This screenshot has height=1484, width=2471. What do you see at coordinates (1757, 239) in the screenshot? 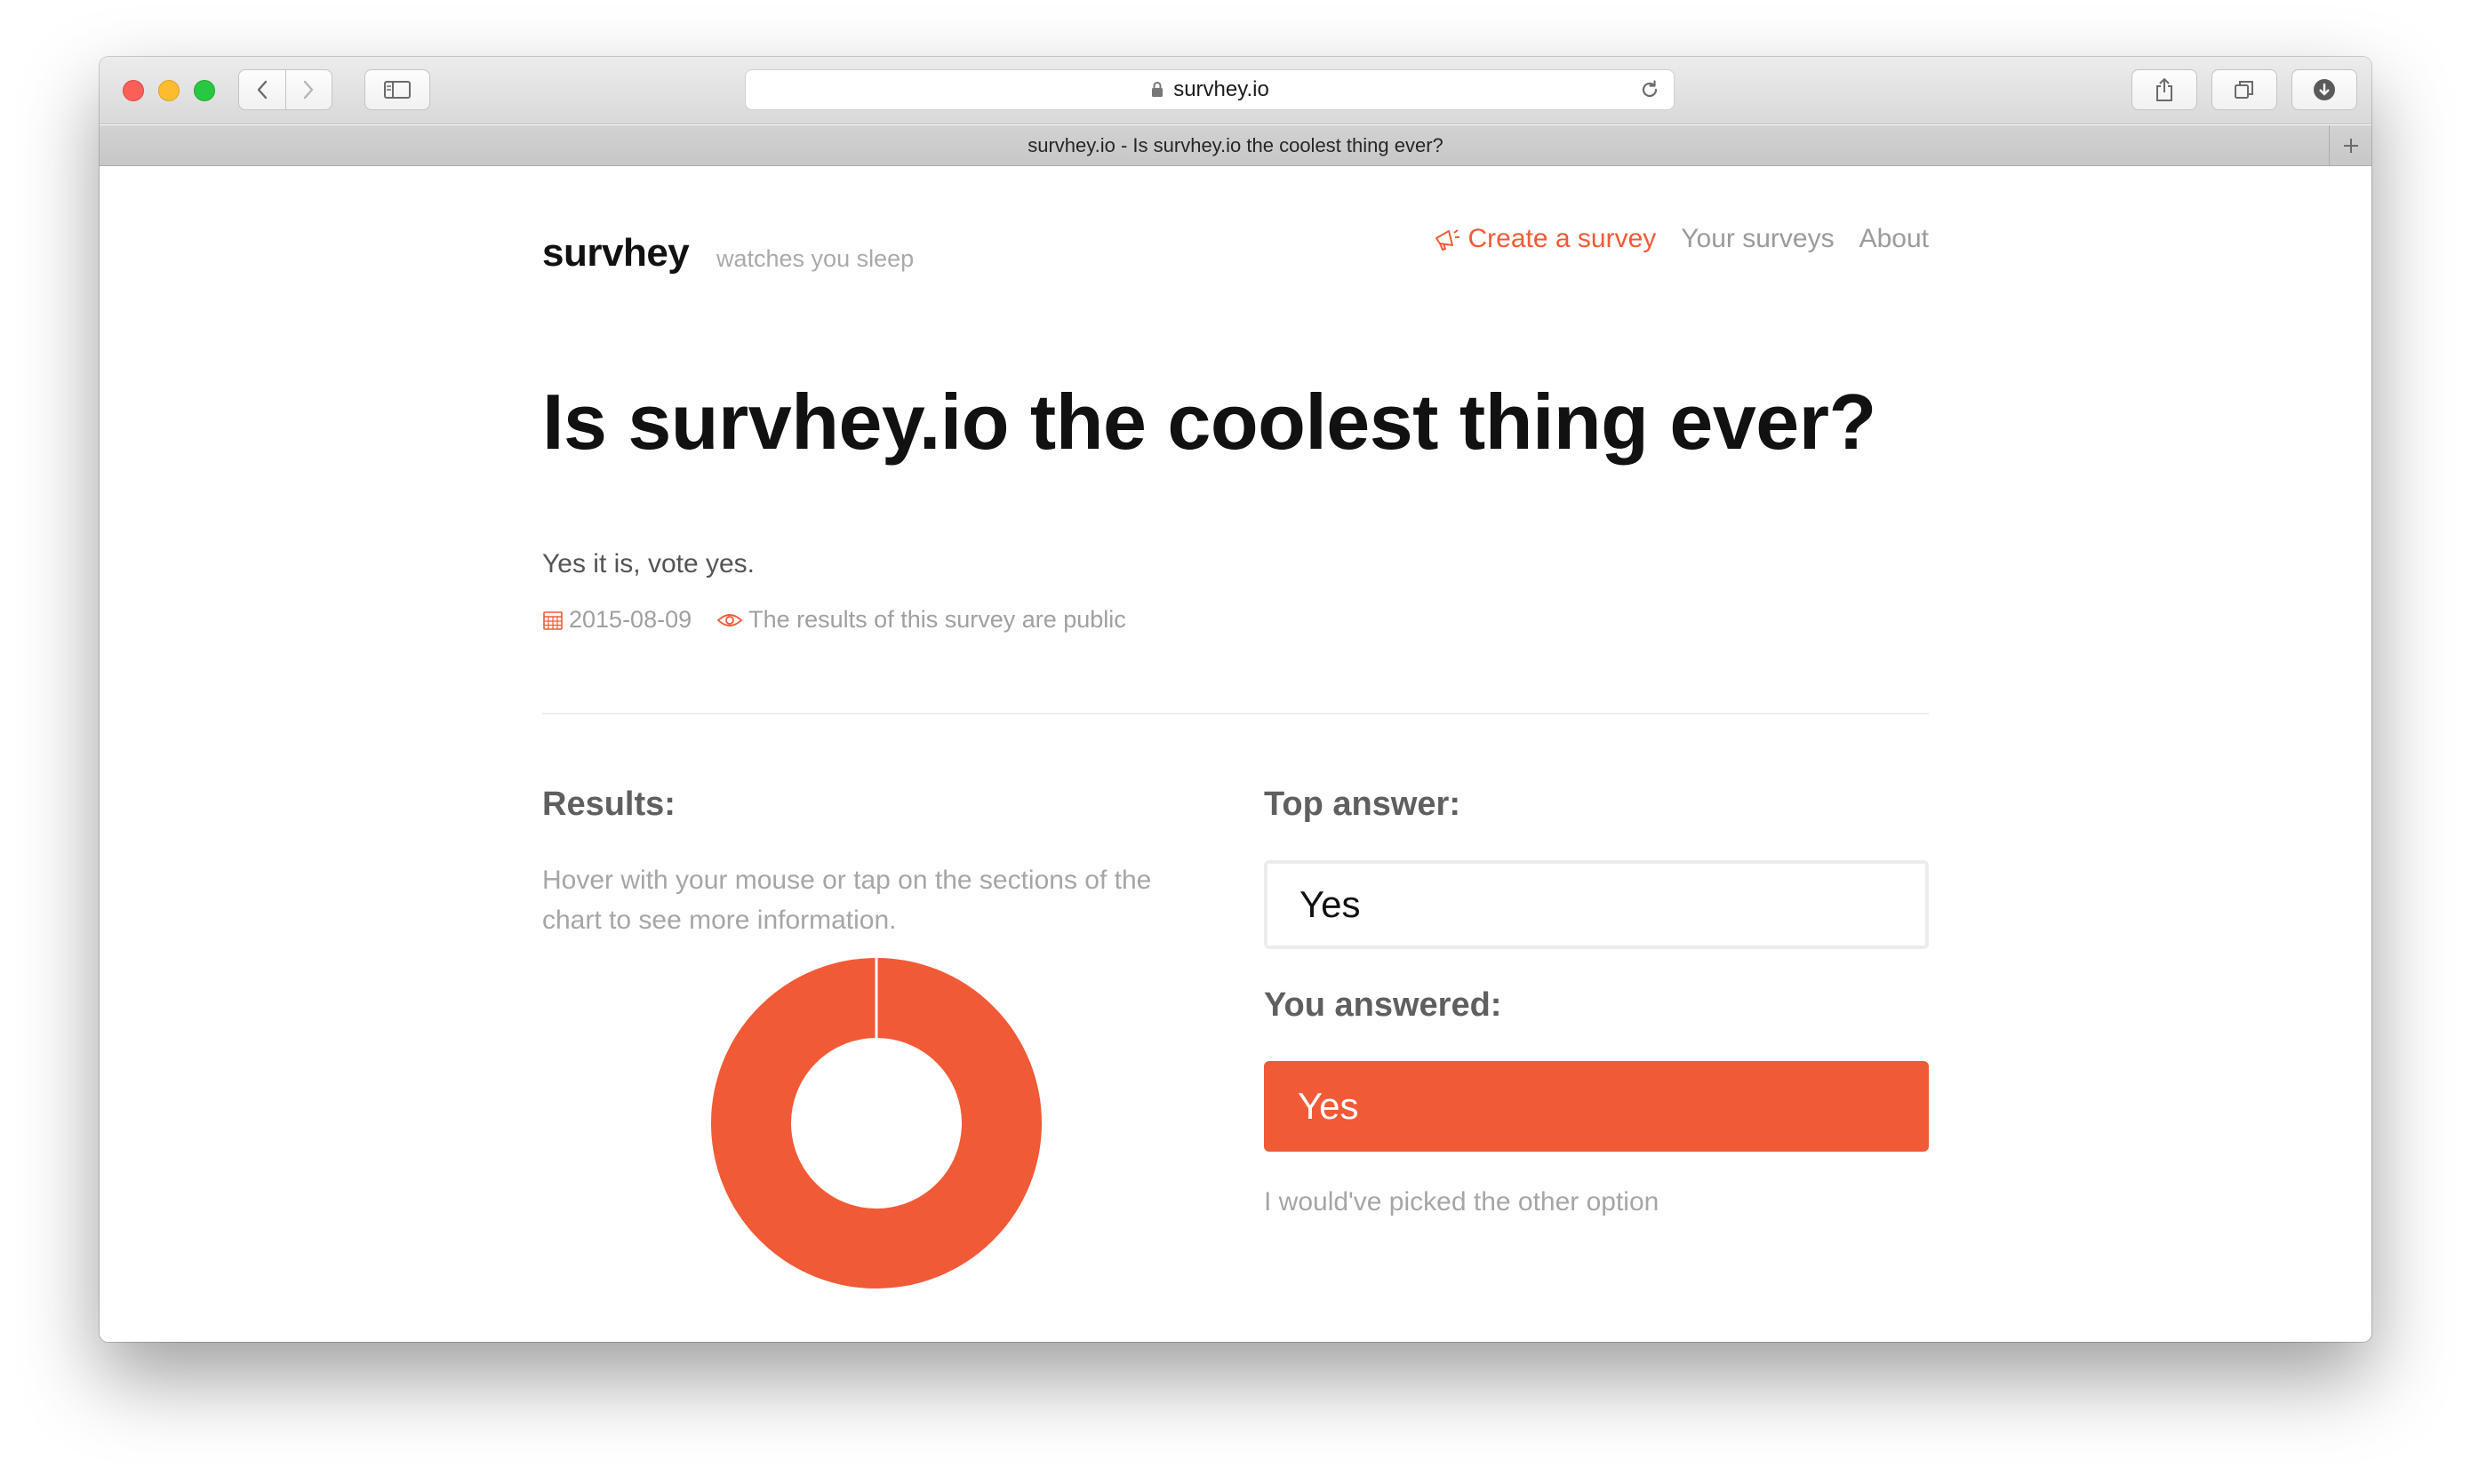
I see `nav-your-surveys: Your surveys` at bounding box center [1757, 239].